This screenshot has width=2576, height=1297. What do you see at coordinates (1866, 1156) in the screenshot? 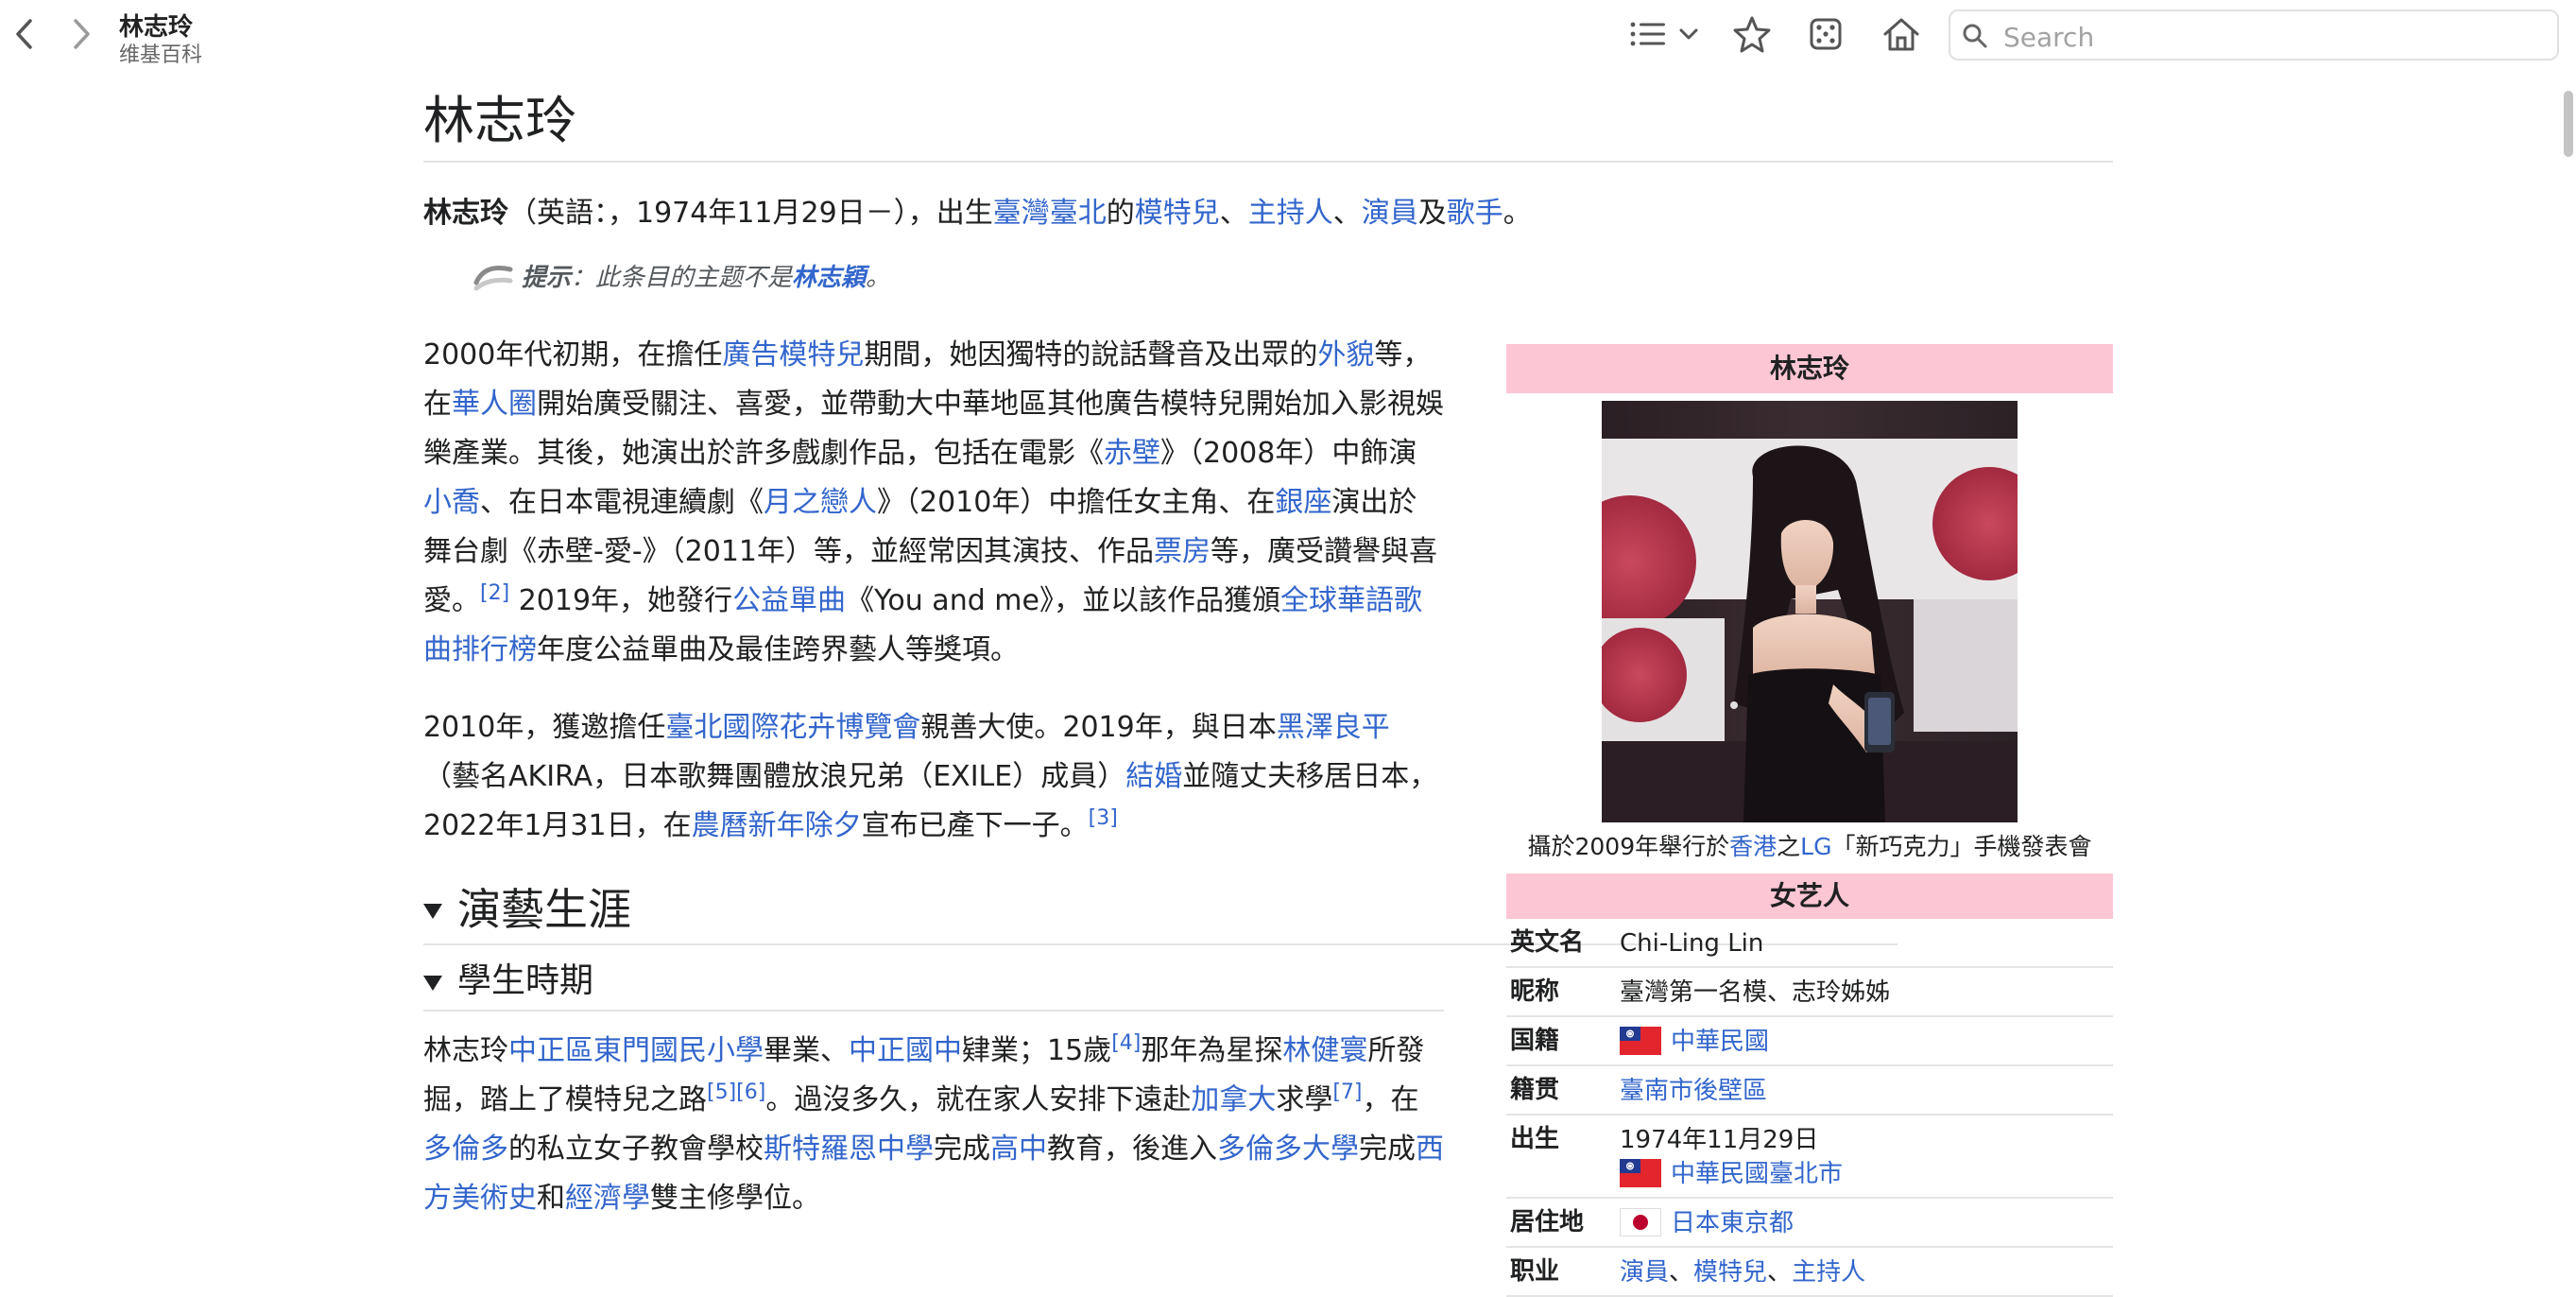
I see `row-value: 1974年11月29日 中華民國臺北市` at bounding box center [1866, 1156].